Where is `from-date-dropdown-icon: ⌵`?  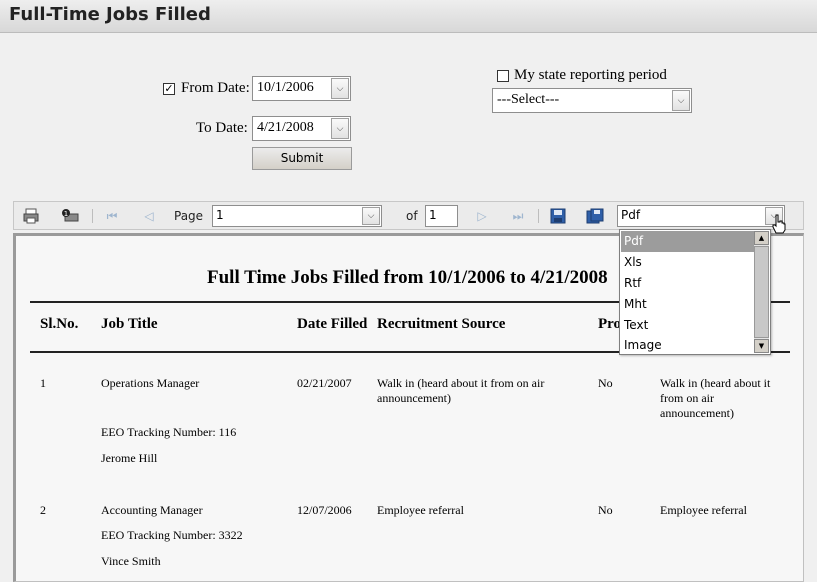
from-date-dropdown-icon: ⌵ is located at coordinates (340, 88).